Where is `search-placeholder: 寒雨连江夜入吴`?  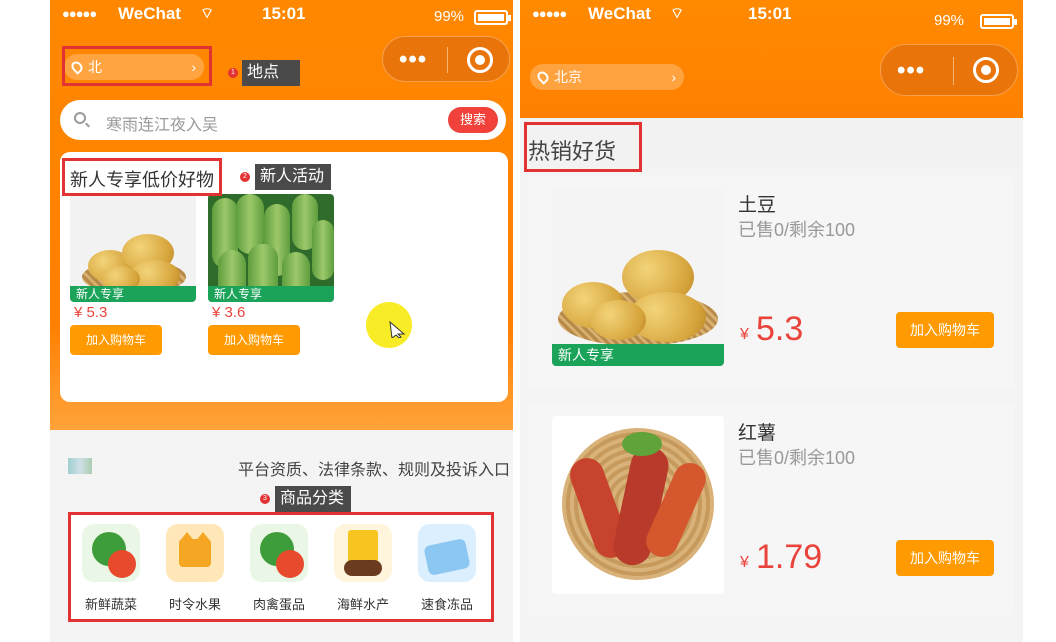
search-placeholder: 寒雨连江夜入吴 is located at coordinates (162, 125).